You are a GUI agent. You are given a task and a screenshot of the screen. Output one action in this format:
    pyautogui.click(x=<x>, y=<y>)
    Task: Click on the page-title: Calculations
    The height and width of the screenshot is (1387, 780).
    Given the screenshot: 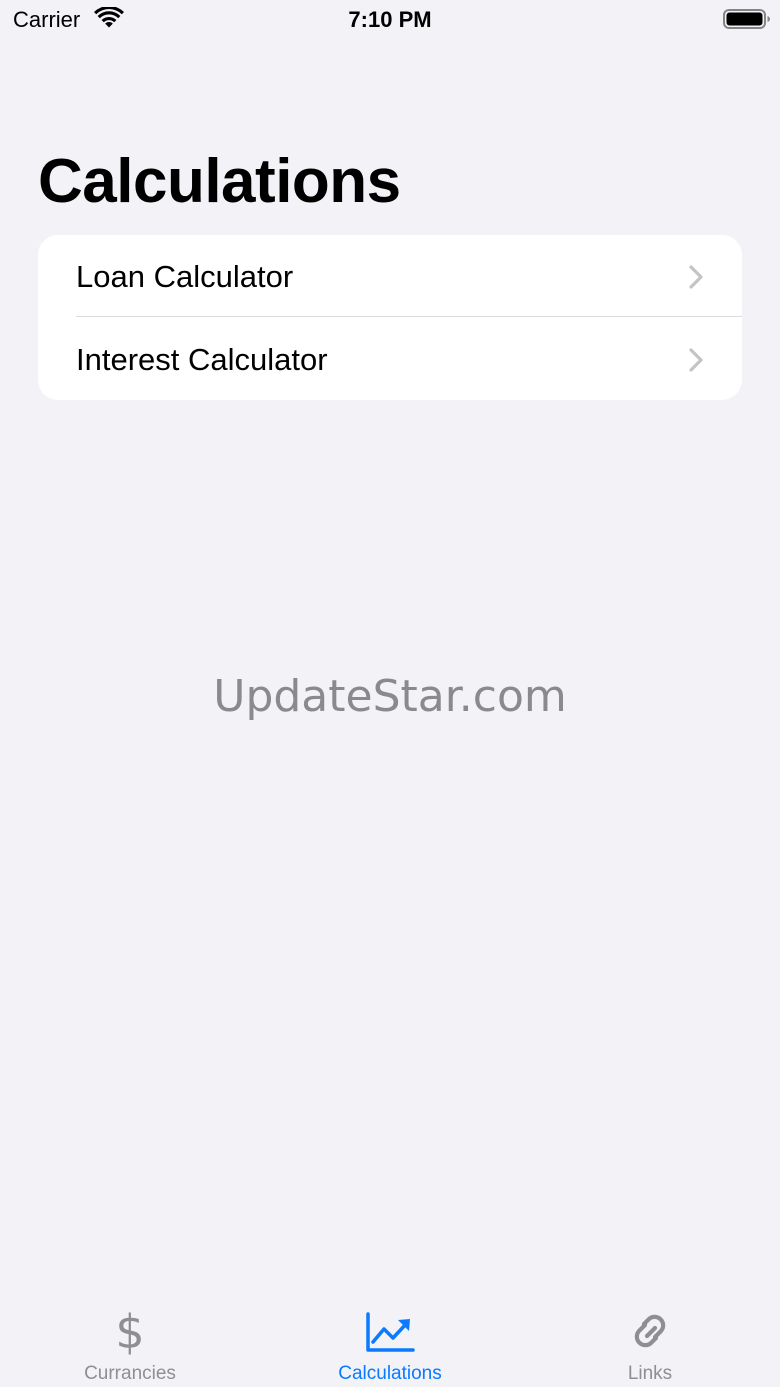 What is the action you would take?
    pyautogui.click(x=219, y=181)
    